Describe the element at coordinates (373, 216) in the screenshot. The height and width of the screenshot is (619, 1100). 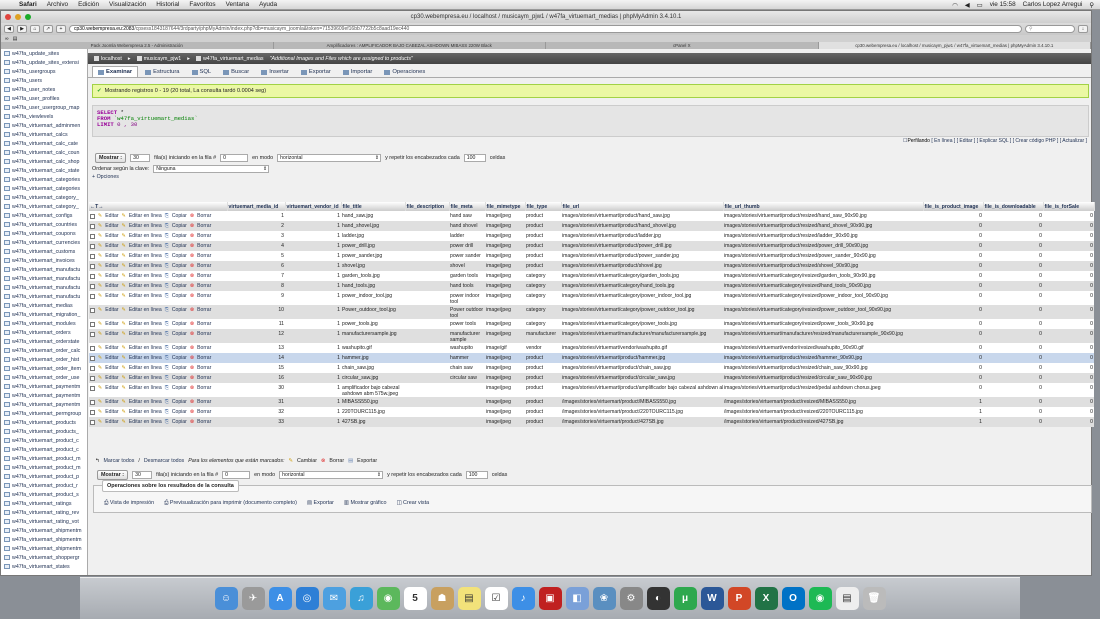
I see `table-cell: hand_saw.jpg` at that location.